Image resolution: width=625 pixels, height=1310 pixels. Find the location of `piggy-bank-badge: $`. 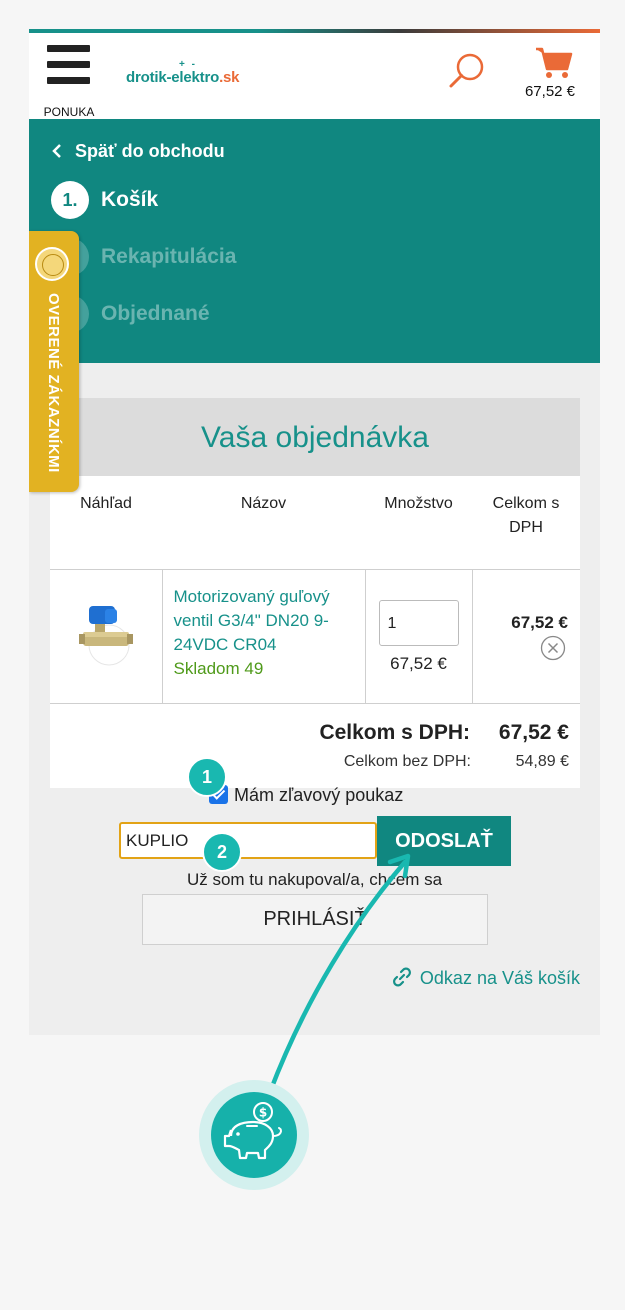

piggy-bank-badge: $ is located at coordinates (254, 1135).